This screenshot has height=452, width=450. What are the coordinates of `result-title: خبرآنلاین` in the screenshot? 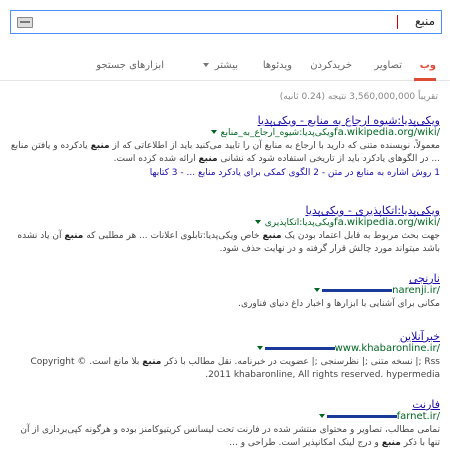 It's located at (225, 336).